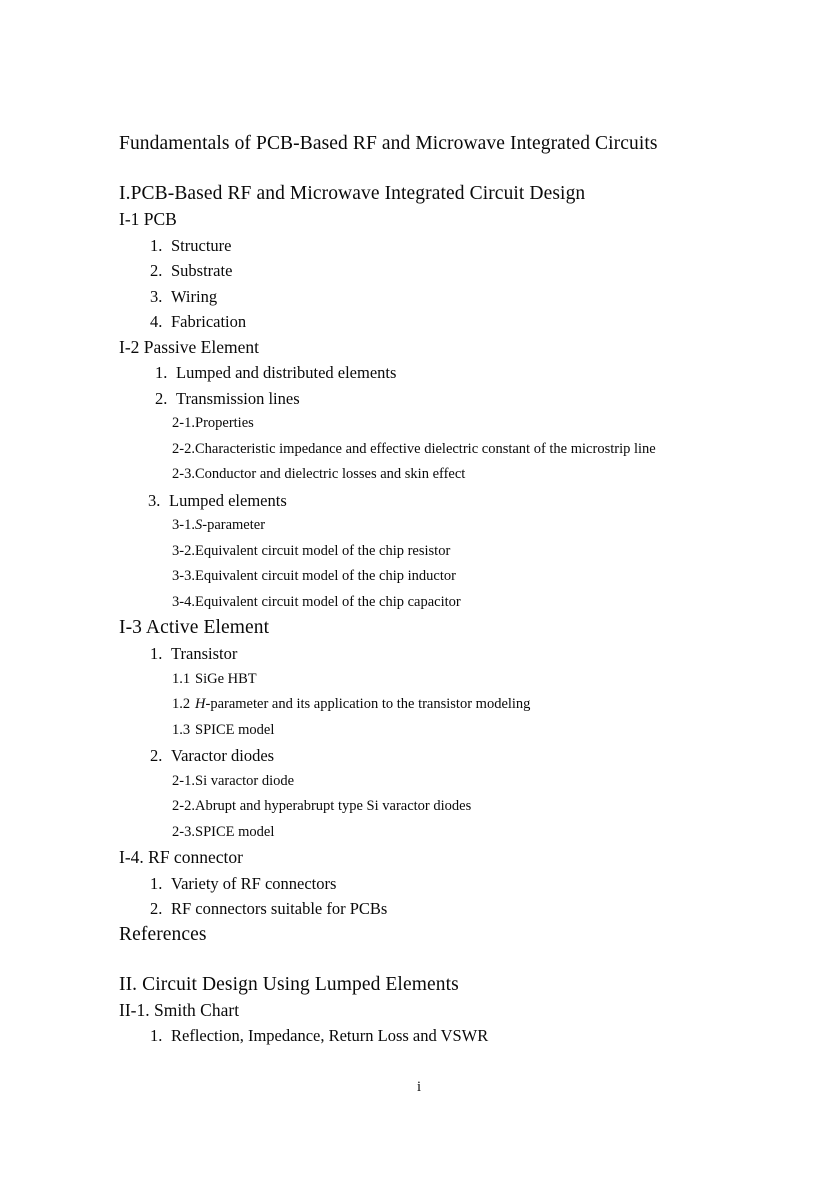  I want to click on sub-list-item: 2-3.SPICE model, so click(419, 833).